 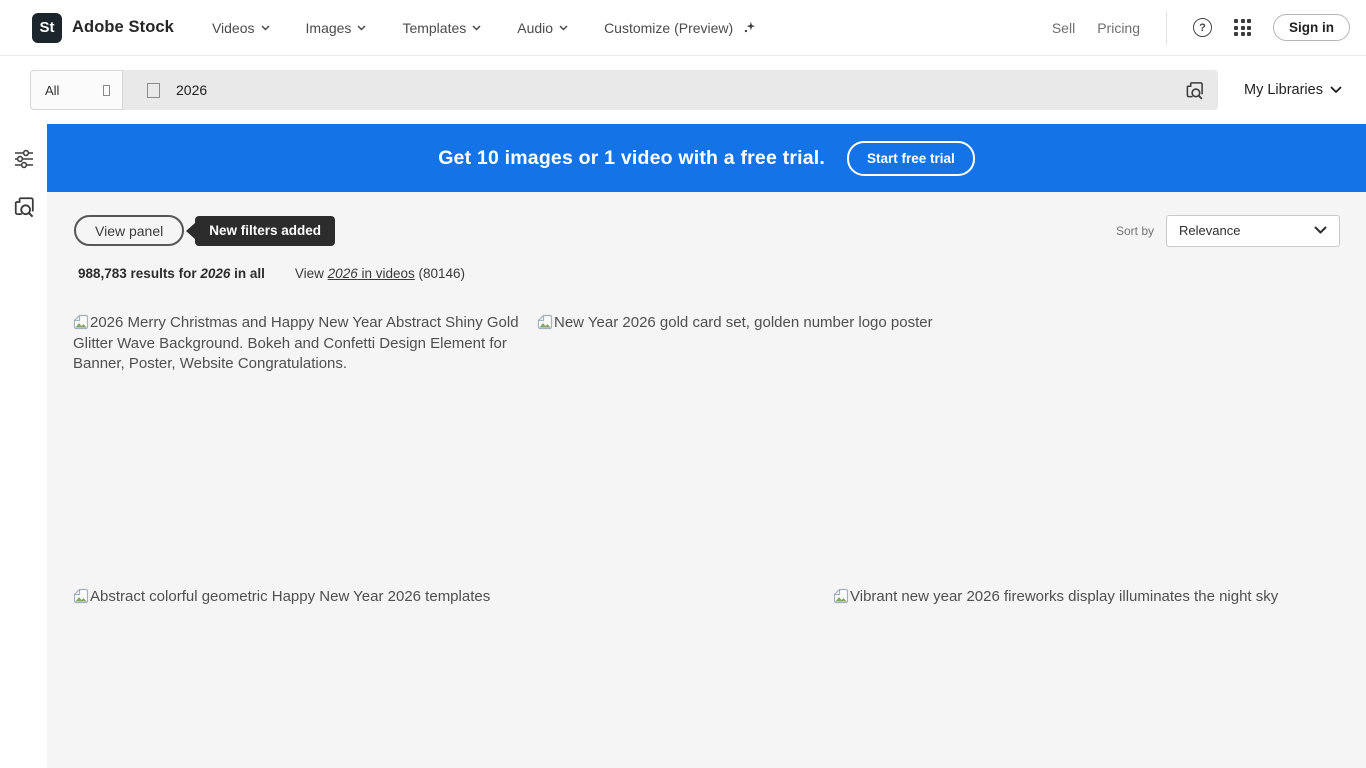 I want to click on videos-link-term: 2026, so click(x=342, y=273).